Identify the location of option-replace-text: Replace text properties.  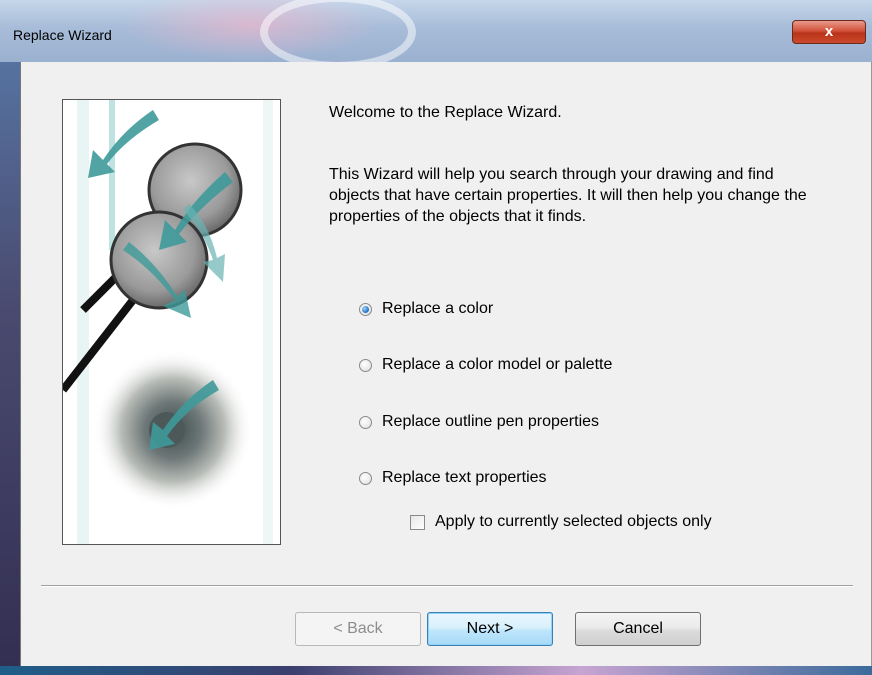
(453, 478).